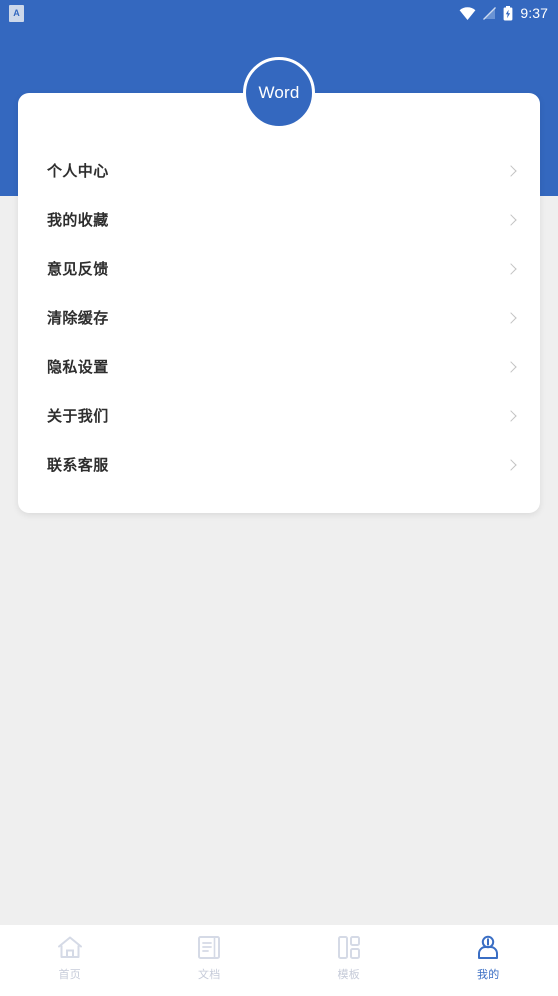 This screenshot has width=558, height=996. Describe the element at coordinates (209, 975) in the screenshot. I see `nav-tab-label: 文档` at that location.